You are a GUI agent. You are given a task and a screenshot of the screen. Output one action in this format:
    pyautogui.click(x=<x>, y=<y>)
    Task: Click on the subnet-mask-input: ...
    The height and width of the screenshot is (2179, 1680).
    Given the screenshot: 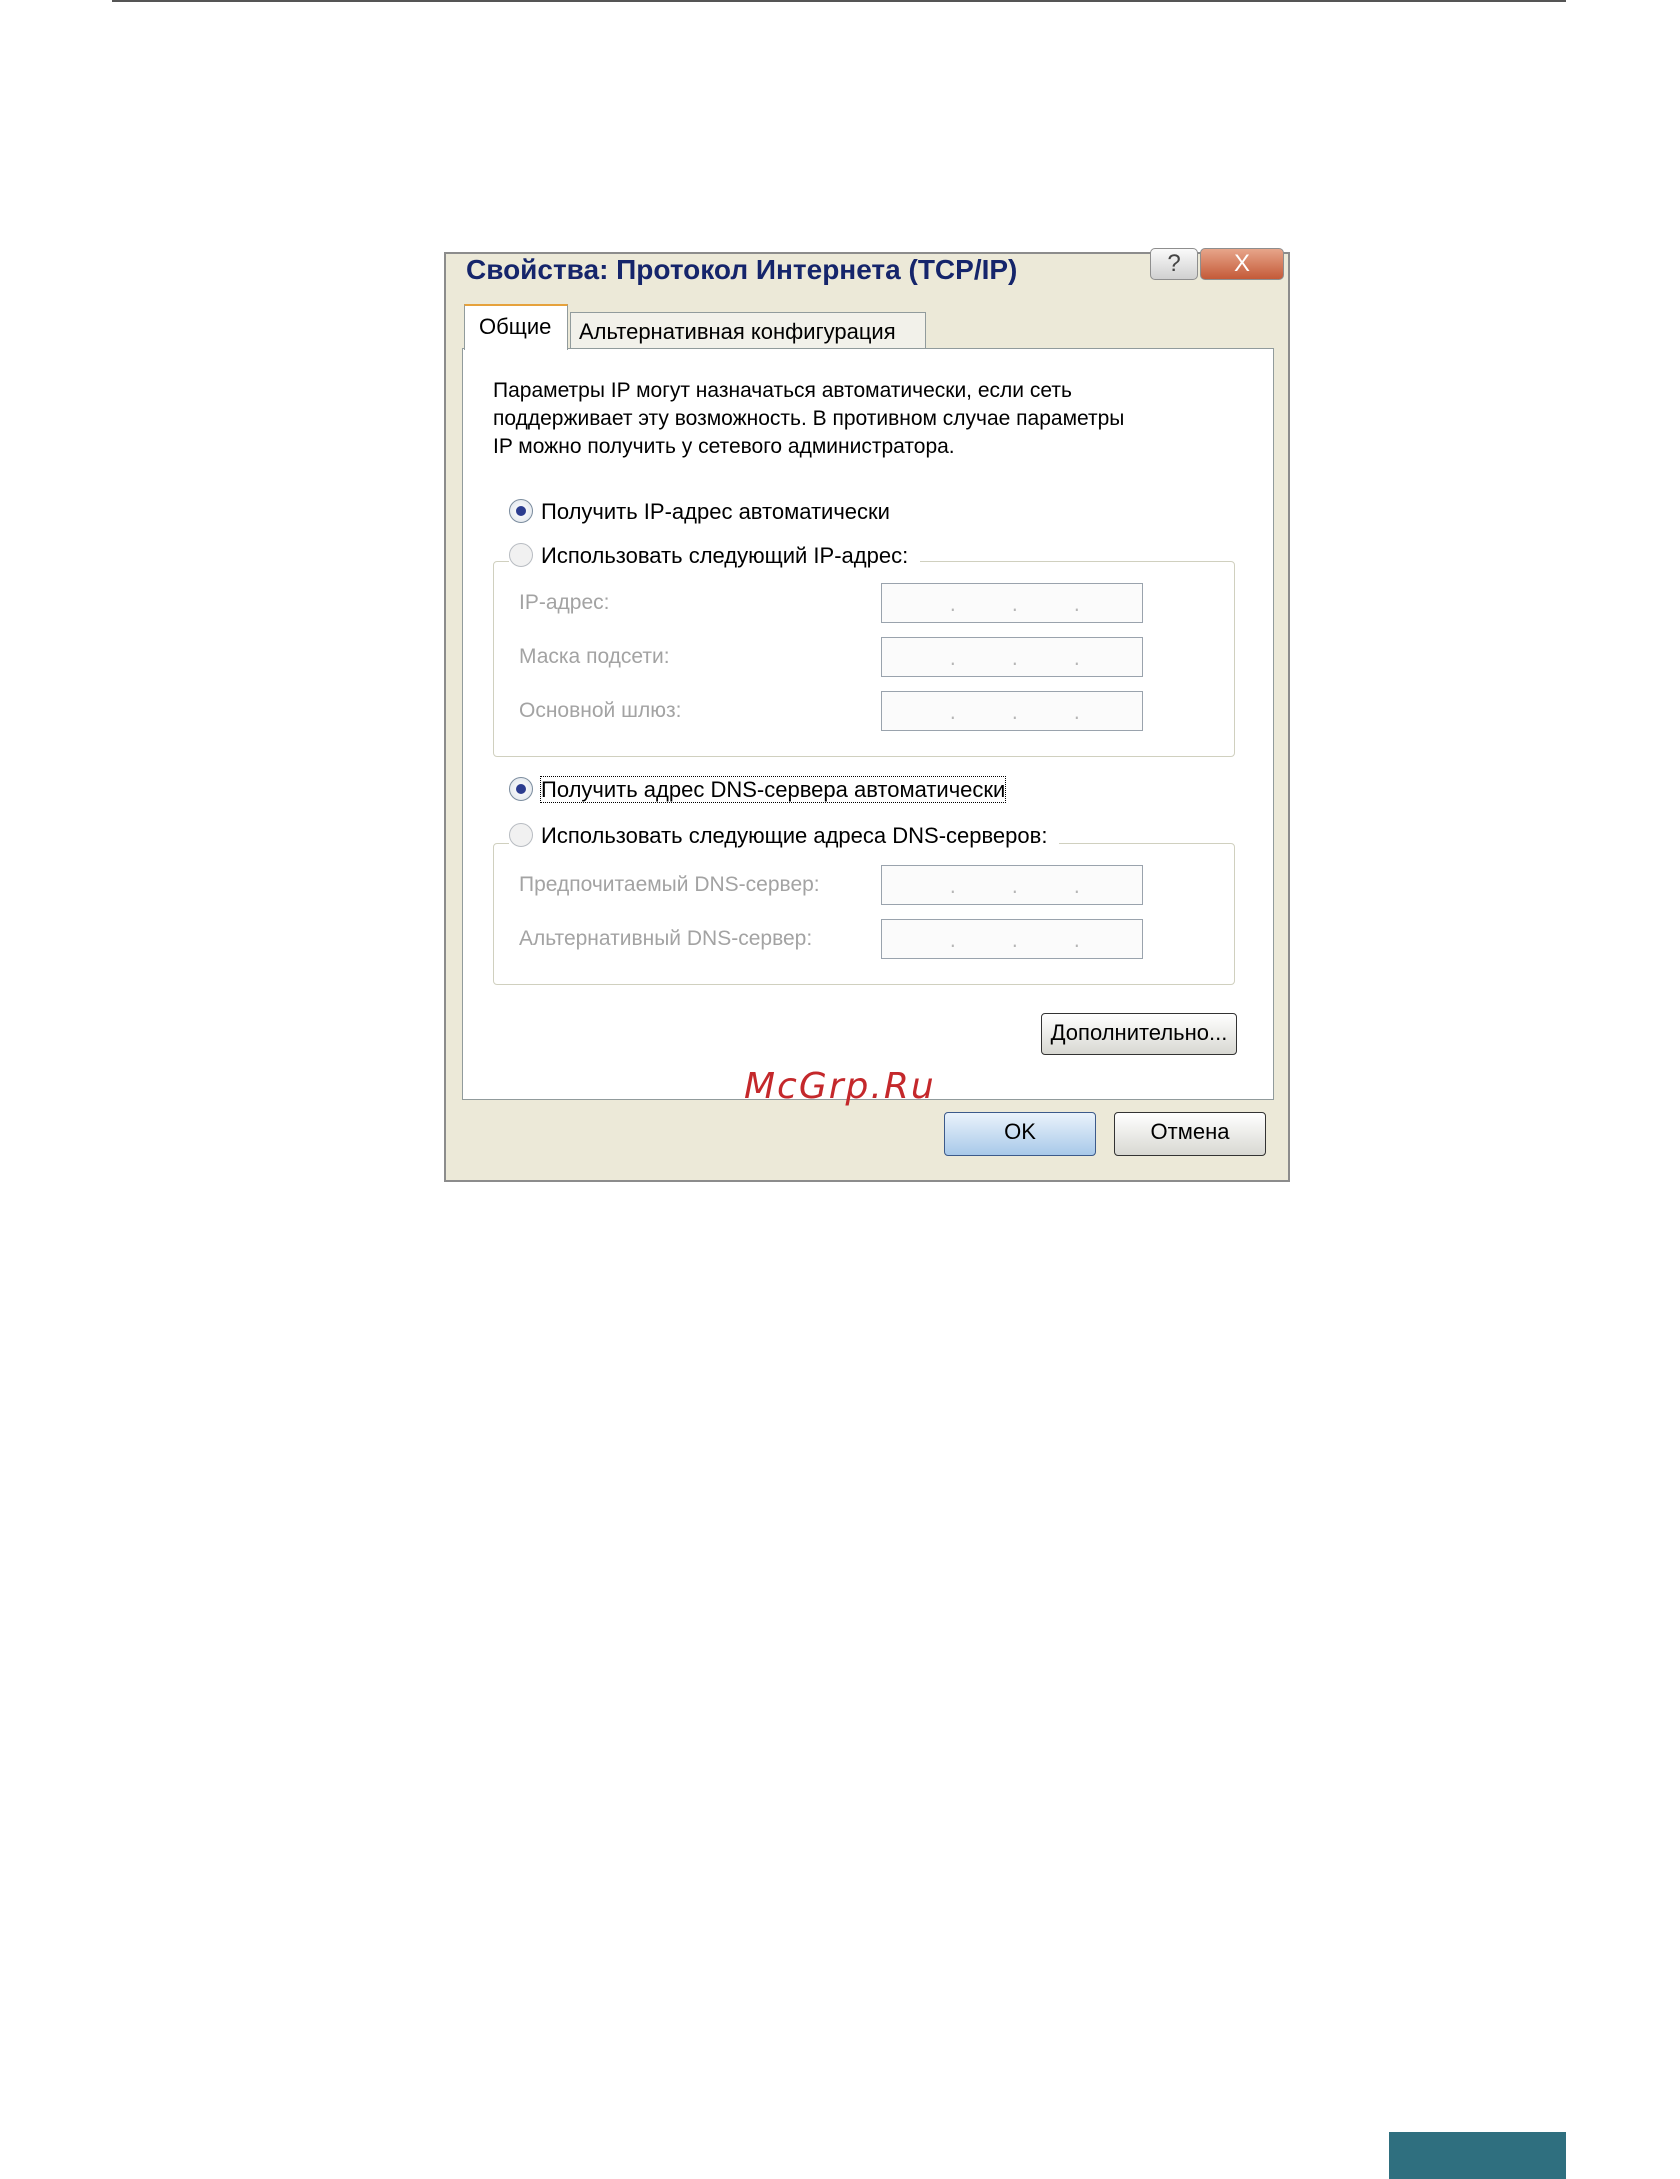 What is the action you would take?
    pyautogui.click(x=1012, y=657)
    